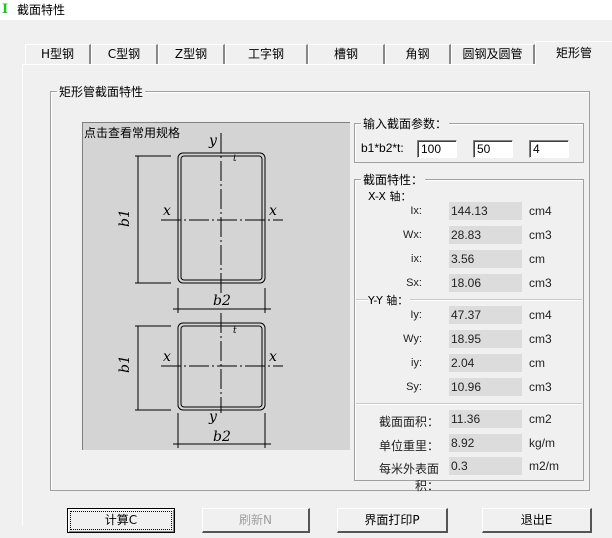 This screenshot has width=612, height=538. I want to click on tab-rect-tube: 矩形管, so click(573, 53).